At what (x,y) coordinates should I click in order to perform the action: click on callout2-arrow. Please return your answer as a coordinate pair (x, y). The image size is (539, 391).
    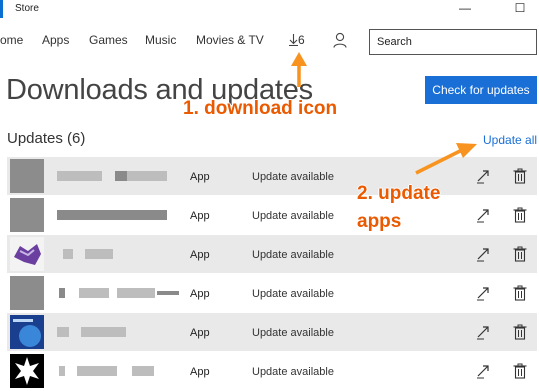
    Looking at the image, I should click on (438, 162).